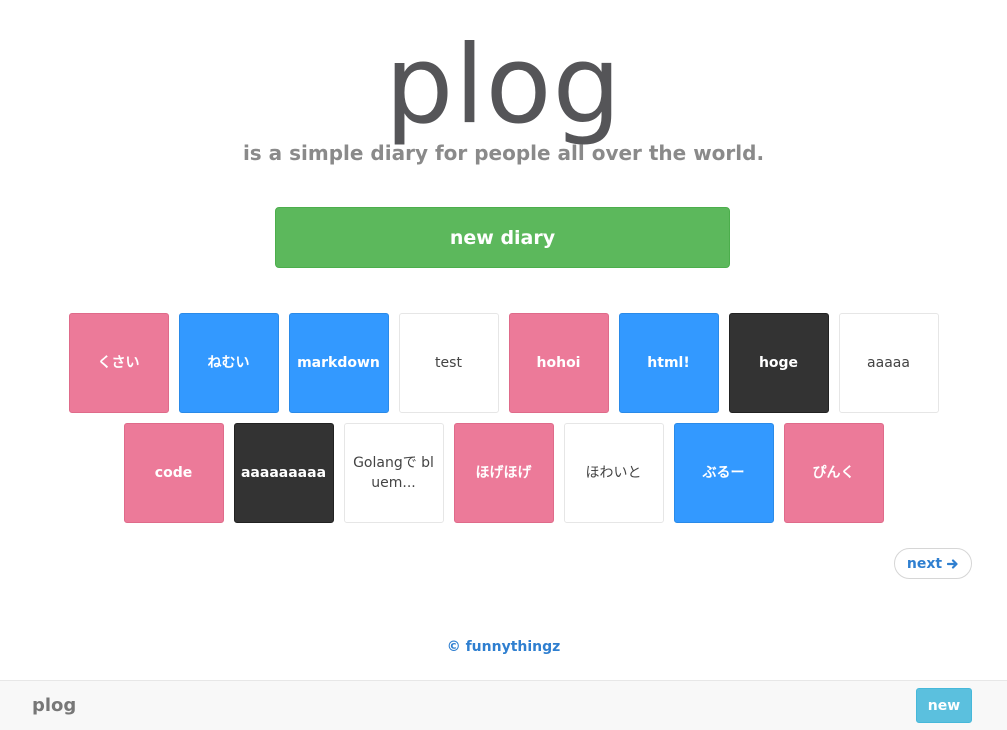  What do you see at coordinates (503, 647) in the screenshot?
I see `footer-credit-link: © funnythingz` at bounding box center [503, 647].